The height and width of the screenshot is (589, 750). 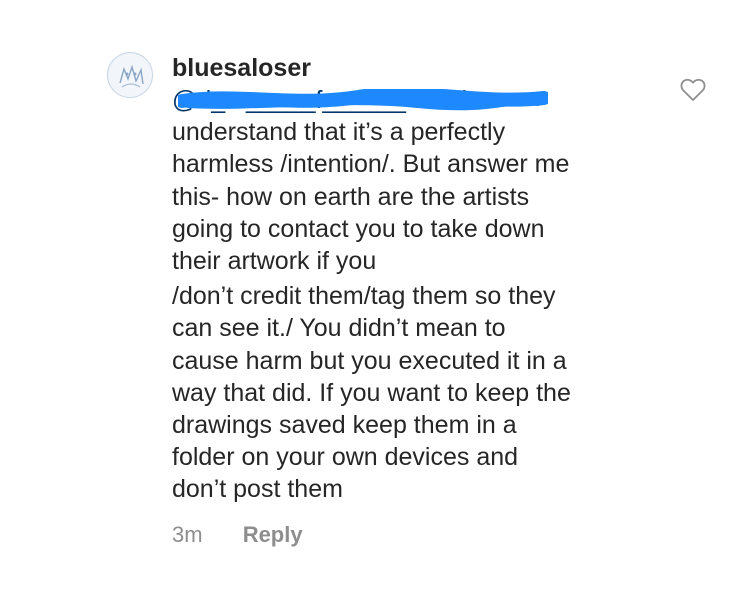 I want to click on heart-outline-icon, so click(x=693, y=89).